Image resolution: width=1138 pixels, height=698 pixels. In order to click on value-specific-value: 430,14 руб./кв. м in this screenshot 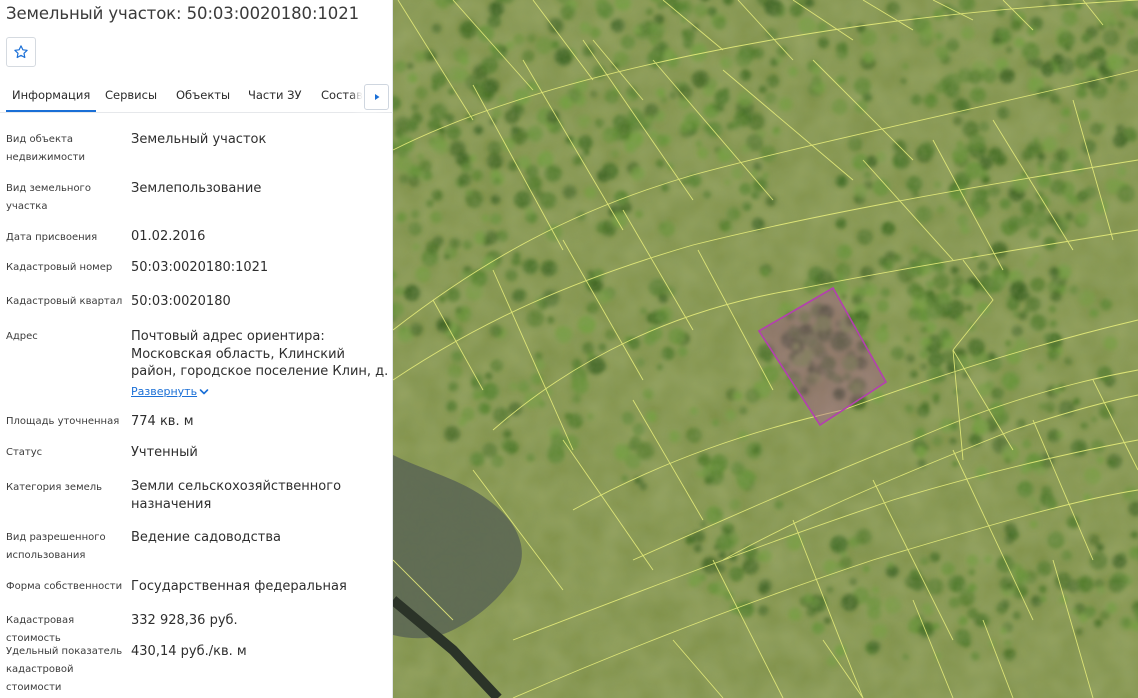, I will do `click(189, 651)`.